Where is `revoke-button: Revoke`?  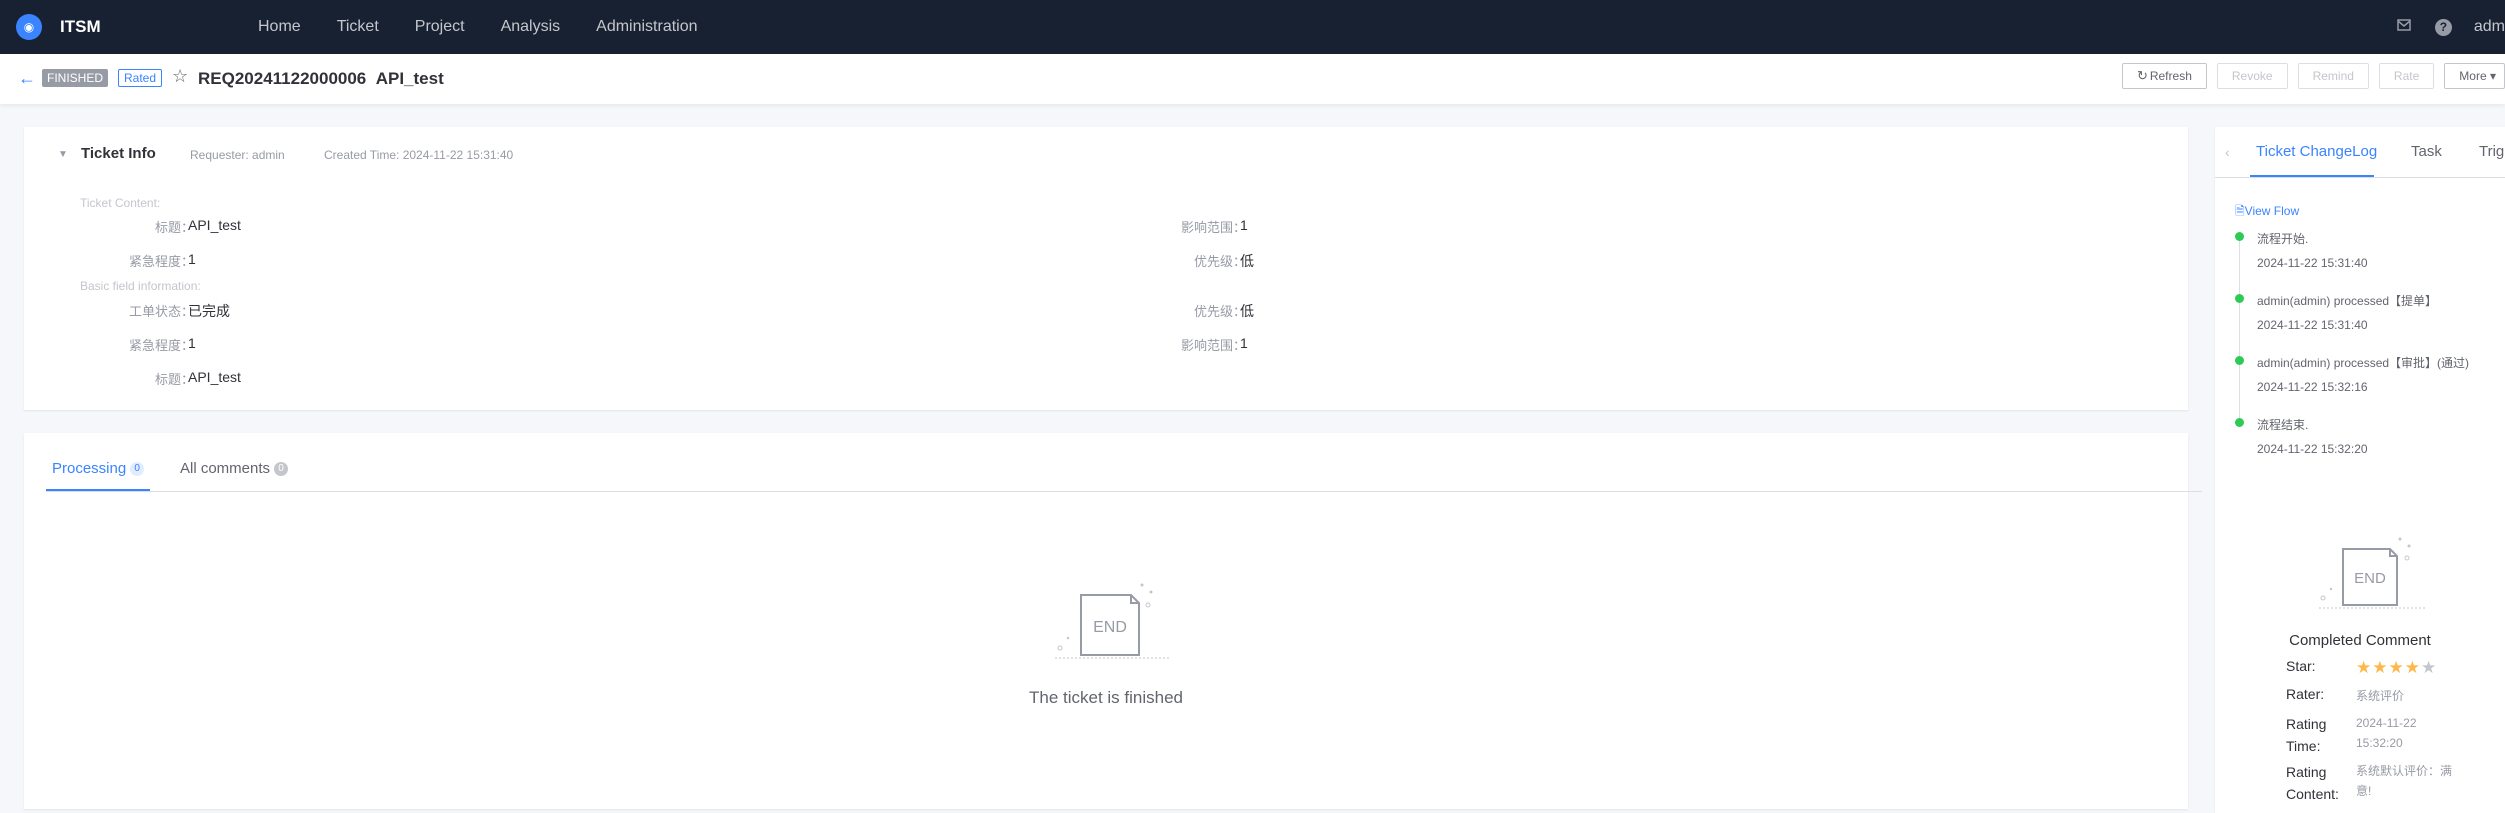 revoke-button: Revoke is located at coordinates (2252, 76).